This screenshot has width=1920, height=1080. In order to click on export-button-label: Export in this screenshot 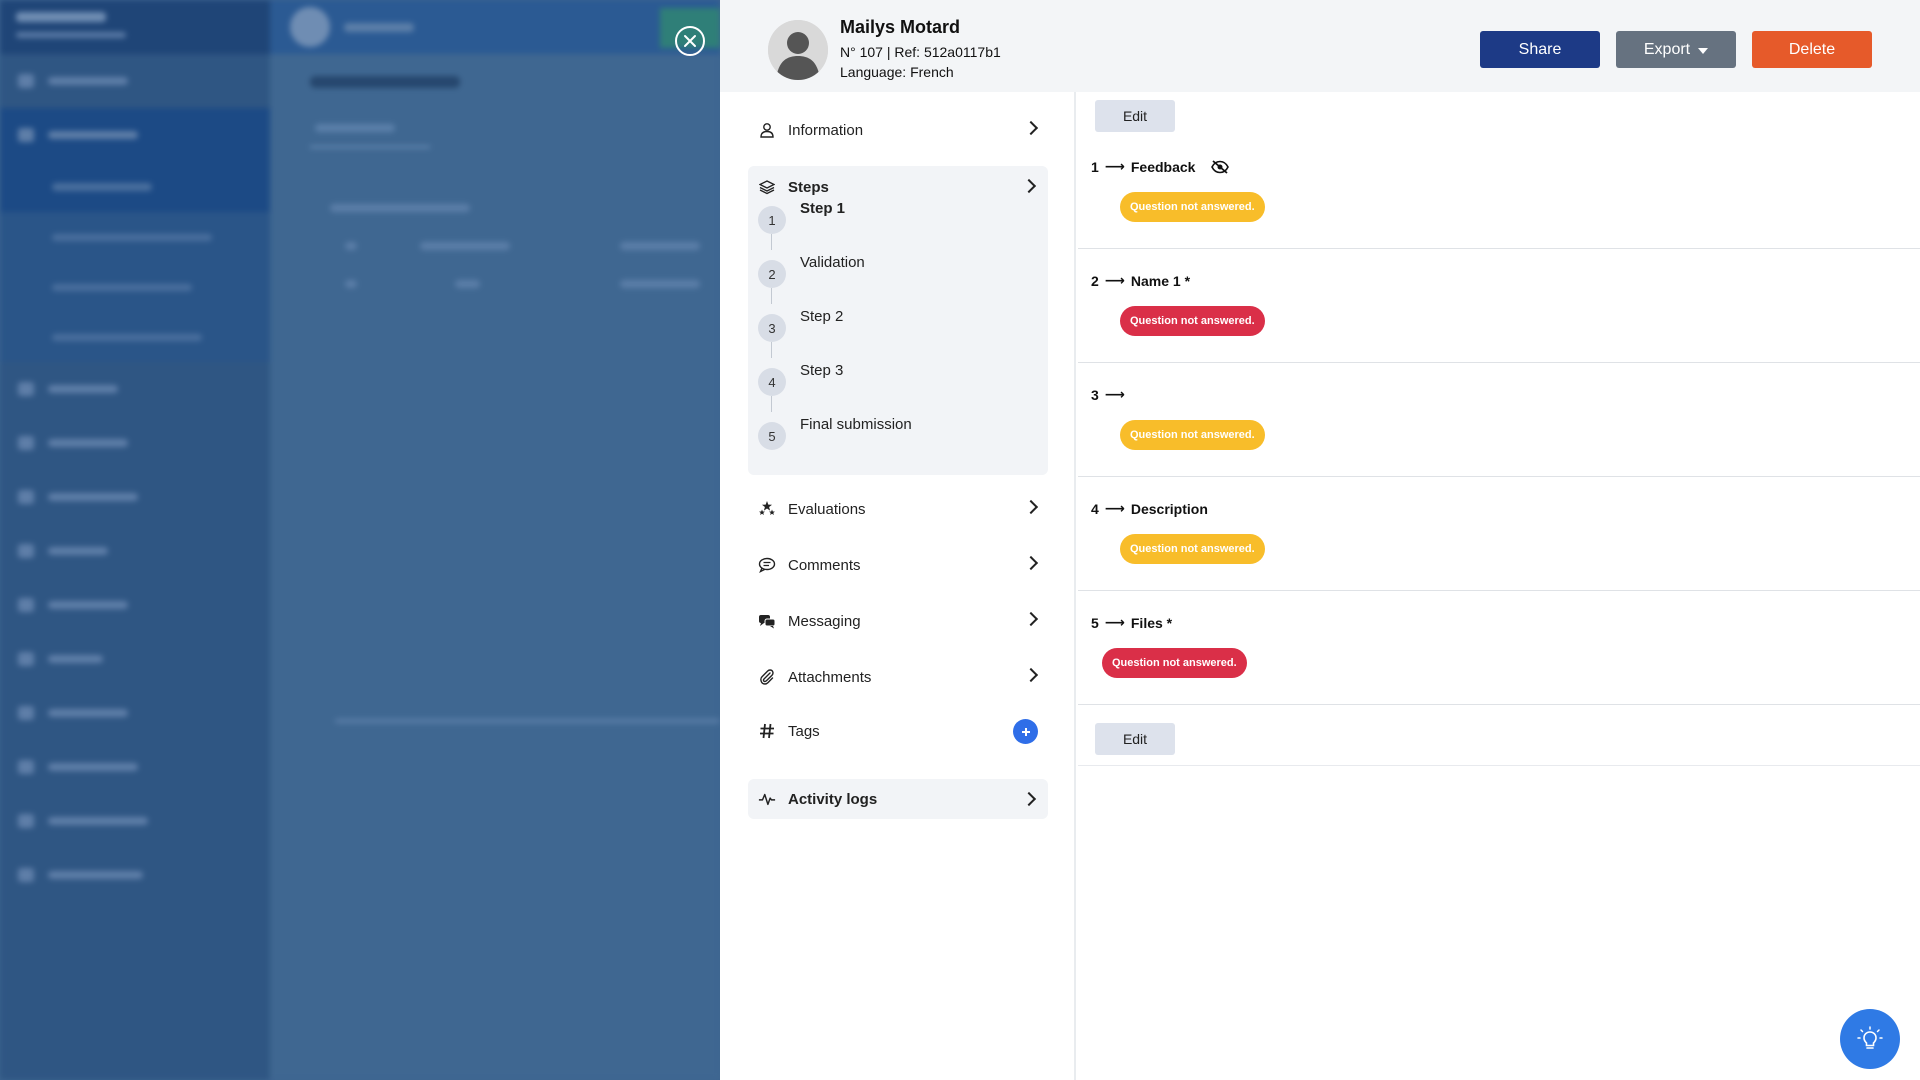, I will do `click(1667, 49)`.